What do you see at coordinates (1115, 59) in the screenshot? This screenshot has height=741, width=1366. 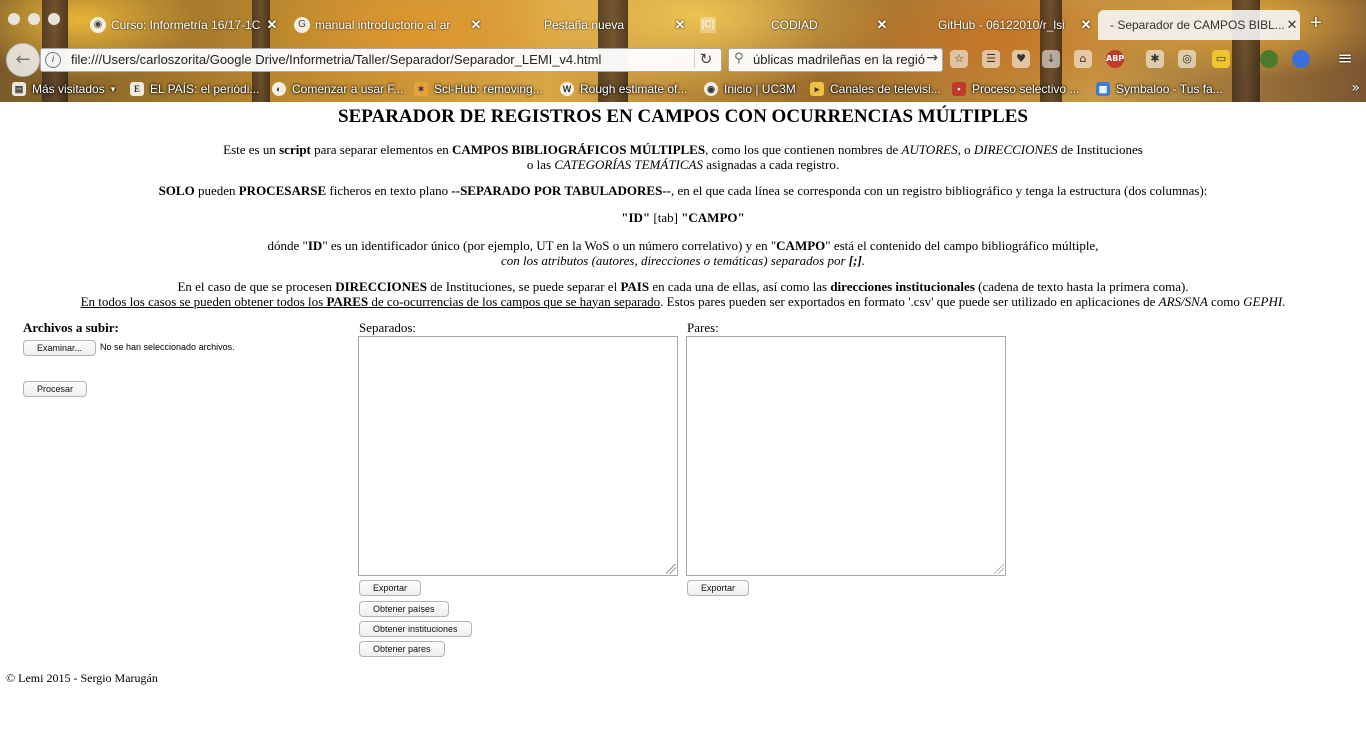 I see `adblock-icon: ABP` at bounding box center [1115, 59].